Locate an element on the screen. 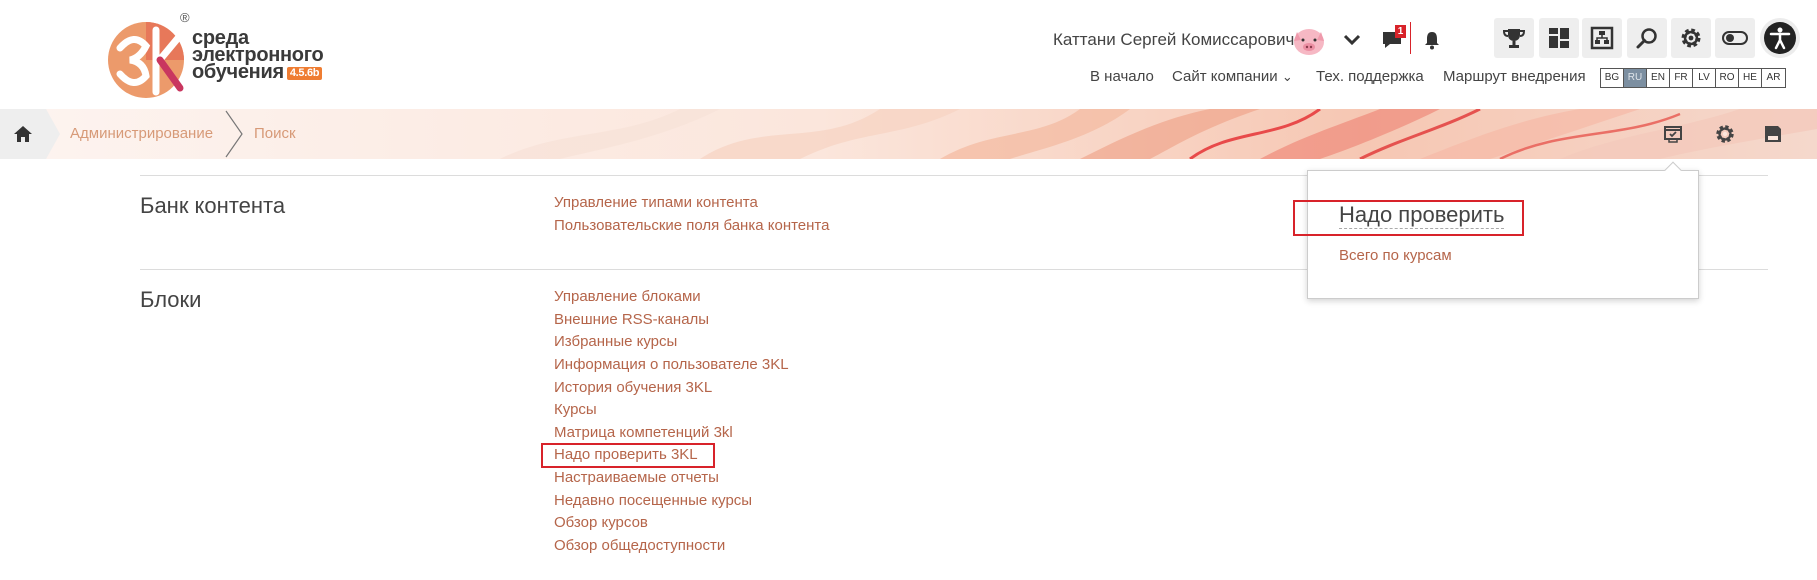 The image size is (1817, 580). trophy-icon is located at coordinates (1514, 38).